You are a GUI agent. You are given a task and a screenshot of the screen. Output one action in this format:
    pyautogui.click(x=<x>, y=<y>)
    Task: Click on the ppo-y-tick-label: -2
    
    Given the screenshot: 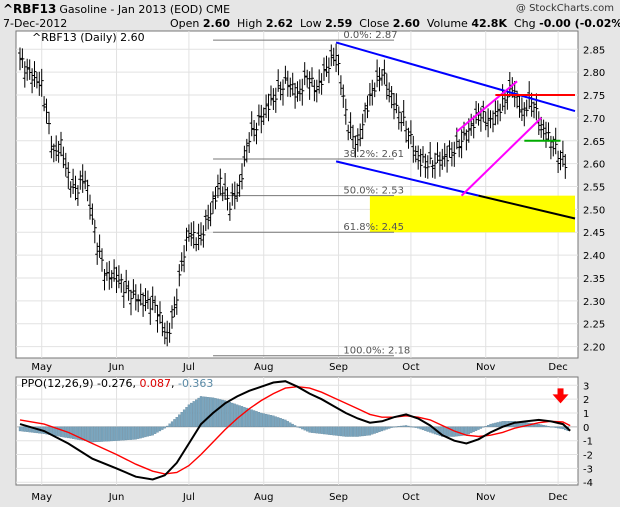 What is the action you would take?
    pyautogui.click(x=588, y=456)
    